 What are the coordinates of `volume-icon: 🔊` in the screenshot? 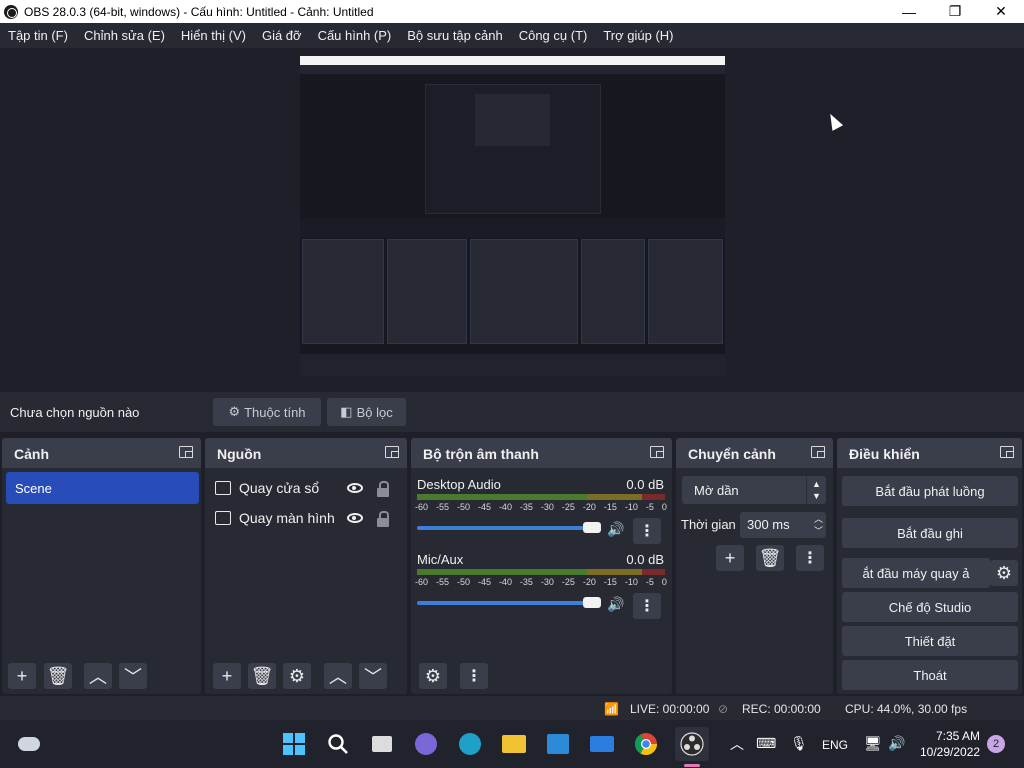 It's located at (896, 743).